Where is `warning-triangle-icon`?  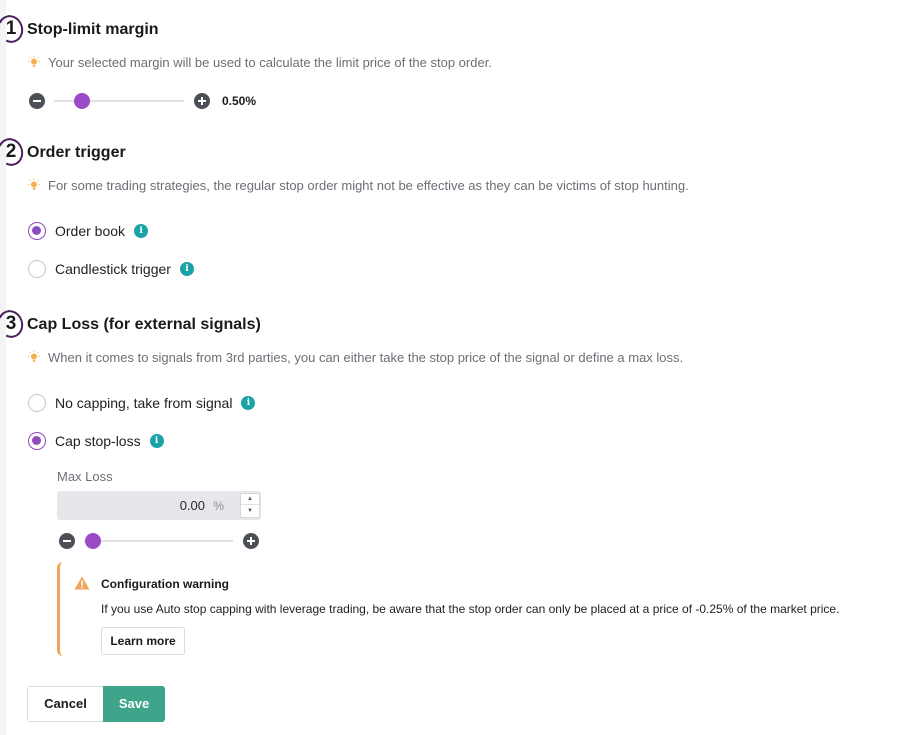 warning-triangle-icon is located at coordinates (82, 583).